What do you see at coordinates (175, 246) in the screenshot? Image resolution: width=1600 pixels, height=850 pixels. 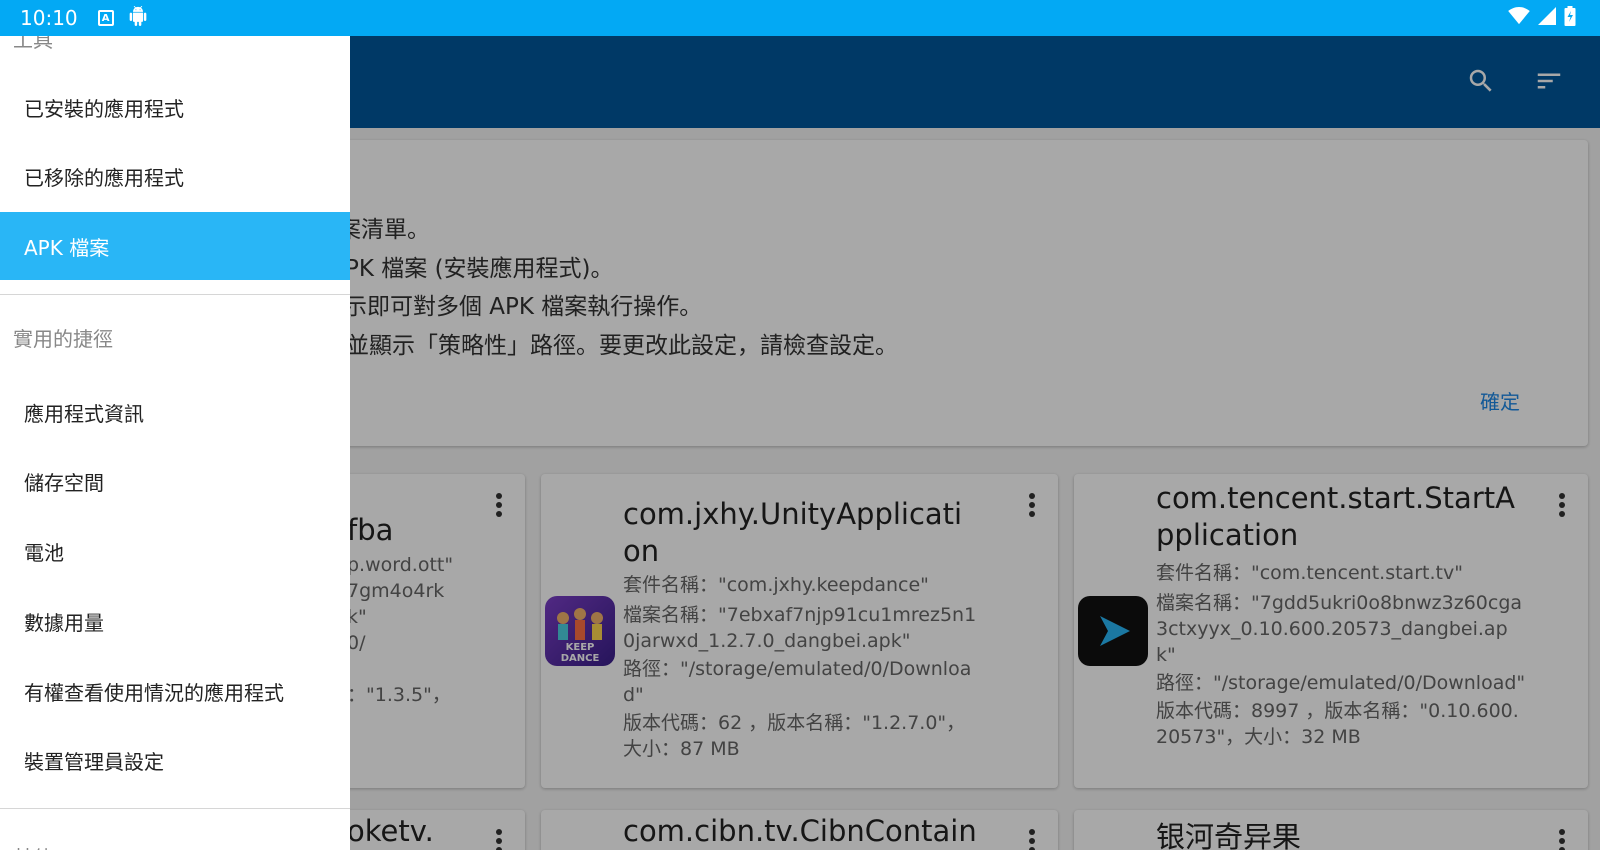 I see `drawer-item-apk-files: APK 檔案` at bounding box center [175, 246].